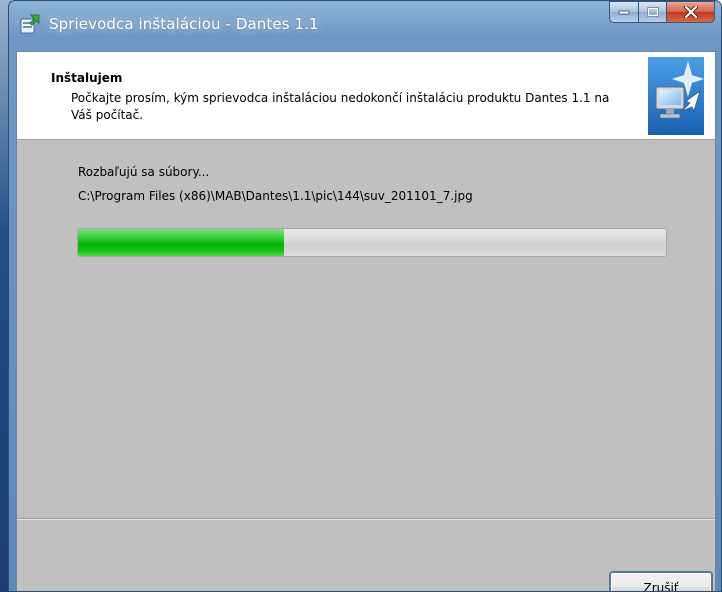  I want to click on caption-buttons, so click(662, 12).